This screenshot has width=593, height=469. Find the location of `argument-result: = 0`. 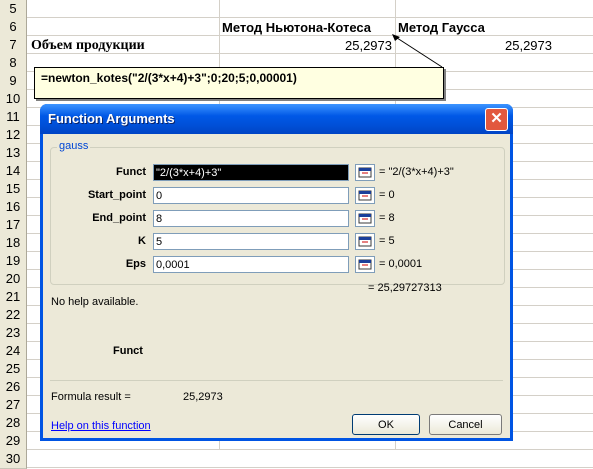

argument-result: = 0 is located at coordinates (387, 195).